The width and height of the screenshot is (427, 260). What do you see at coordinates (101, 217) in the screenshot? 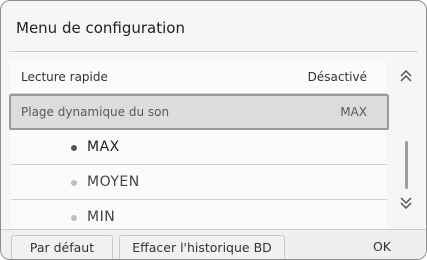
I see `option-label: MIN` at bounding box center [101, 217].